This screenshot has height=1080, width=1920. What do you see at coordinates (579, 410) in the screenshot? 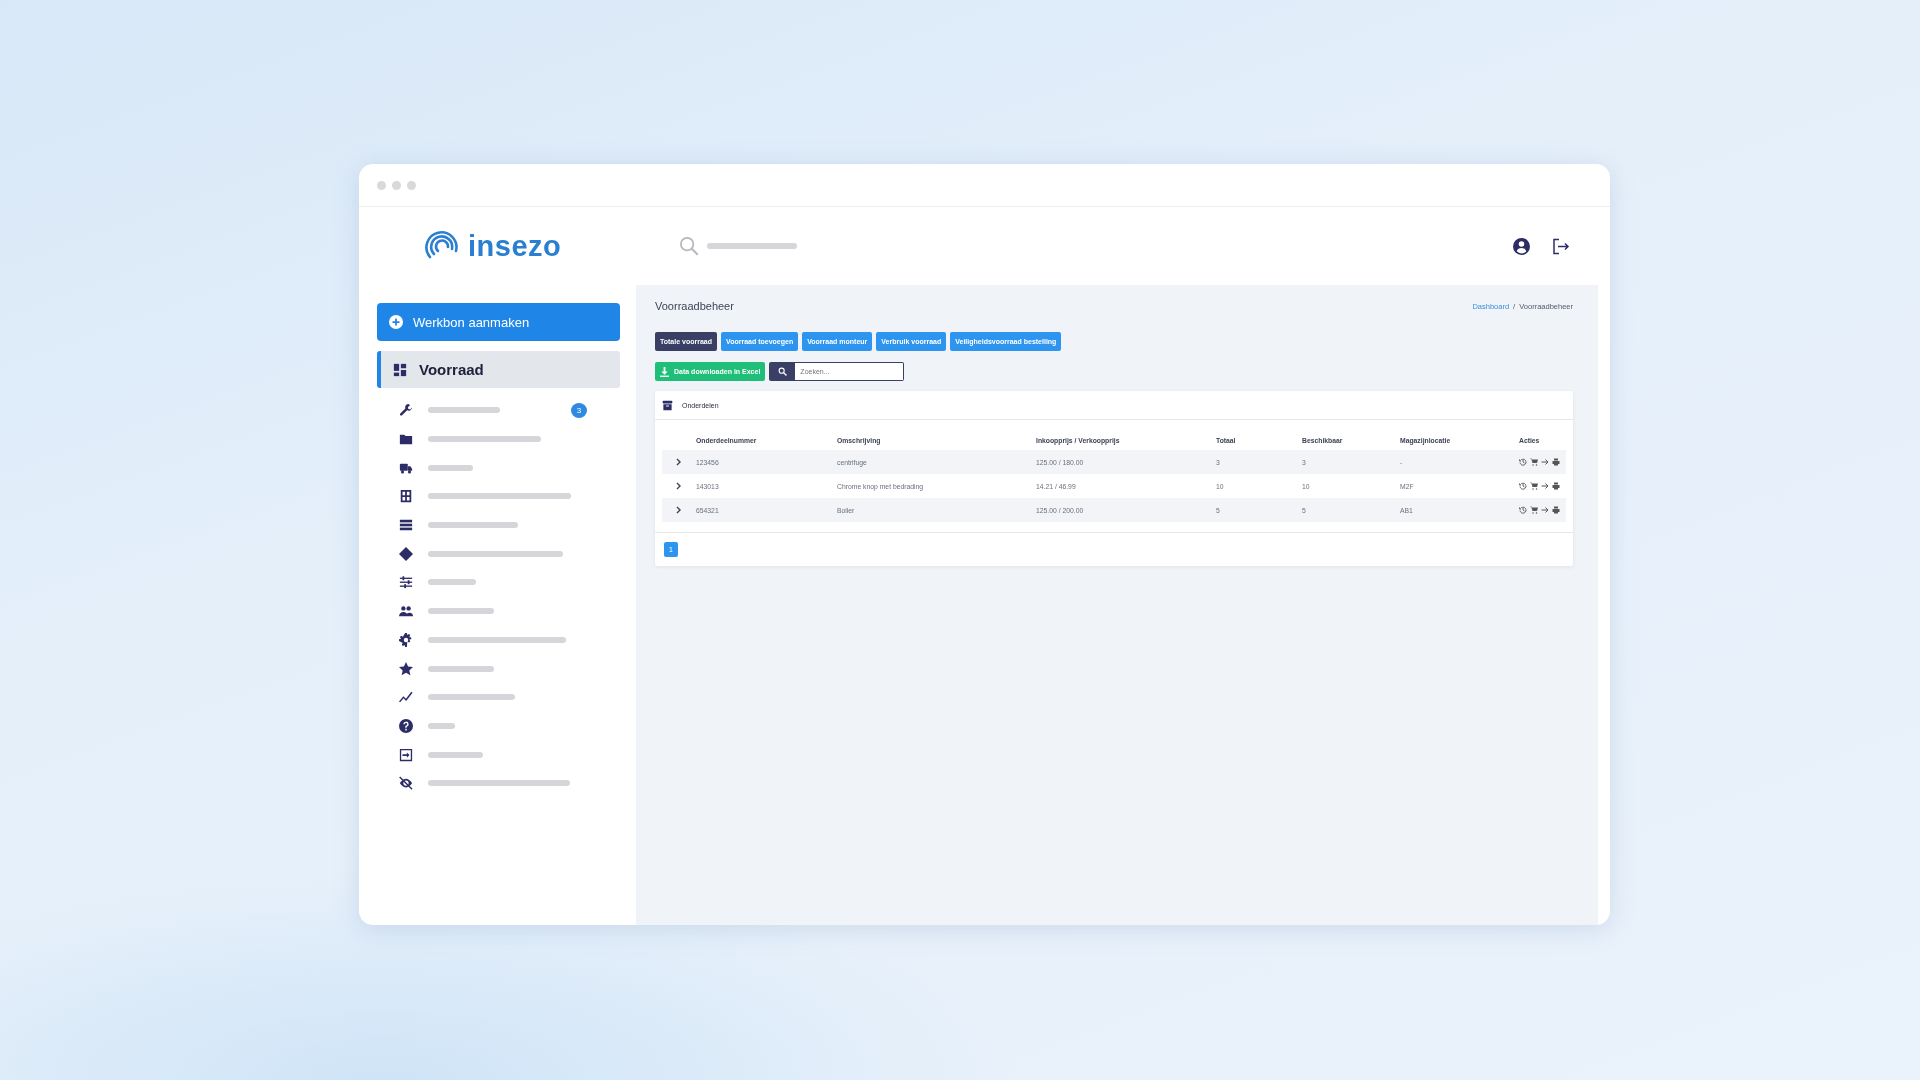
I see `count-badge: 3` at bounding box center [579, 410].